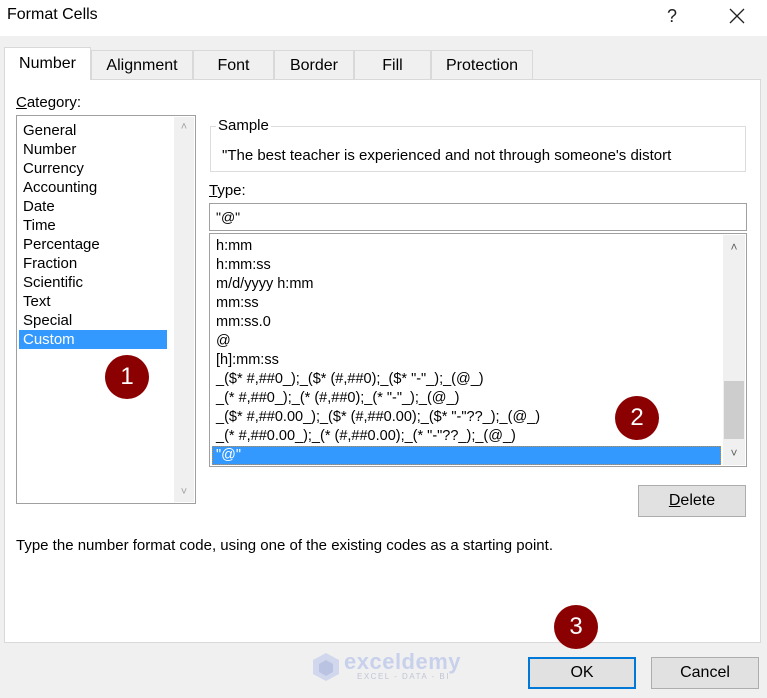 This screenshot has height=698, width=767. I want to click on category-item-number: Number, so click(93, 149).